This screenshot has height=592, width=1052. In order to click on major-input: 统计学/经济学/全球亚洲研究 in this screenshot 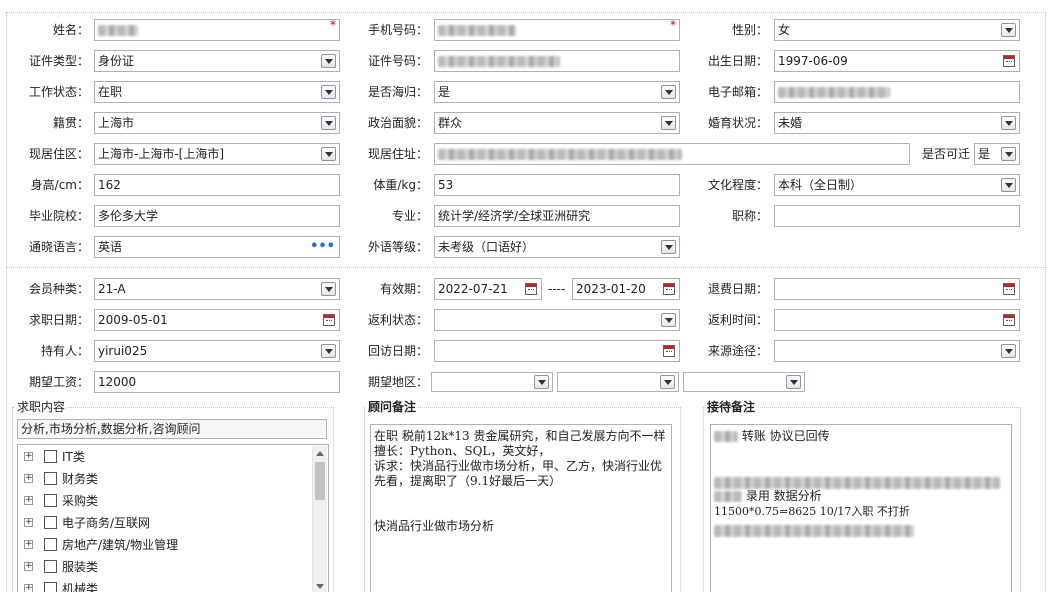, I will do `click(557, 216)`.